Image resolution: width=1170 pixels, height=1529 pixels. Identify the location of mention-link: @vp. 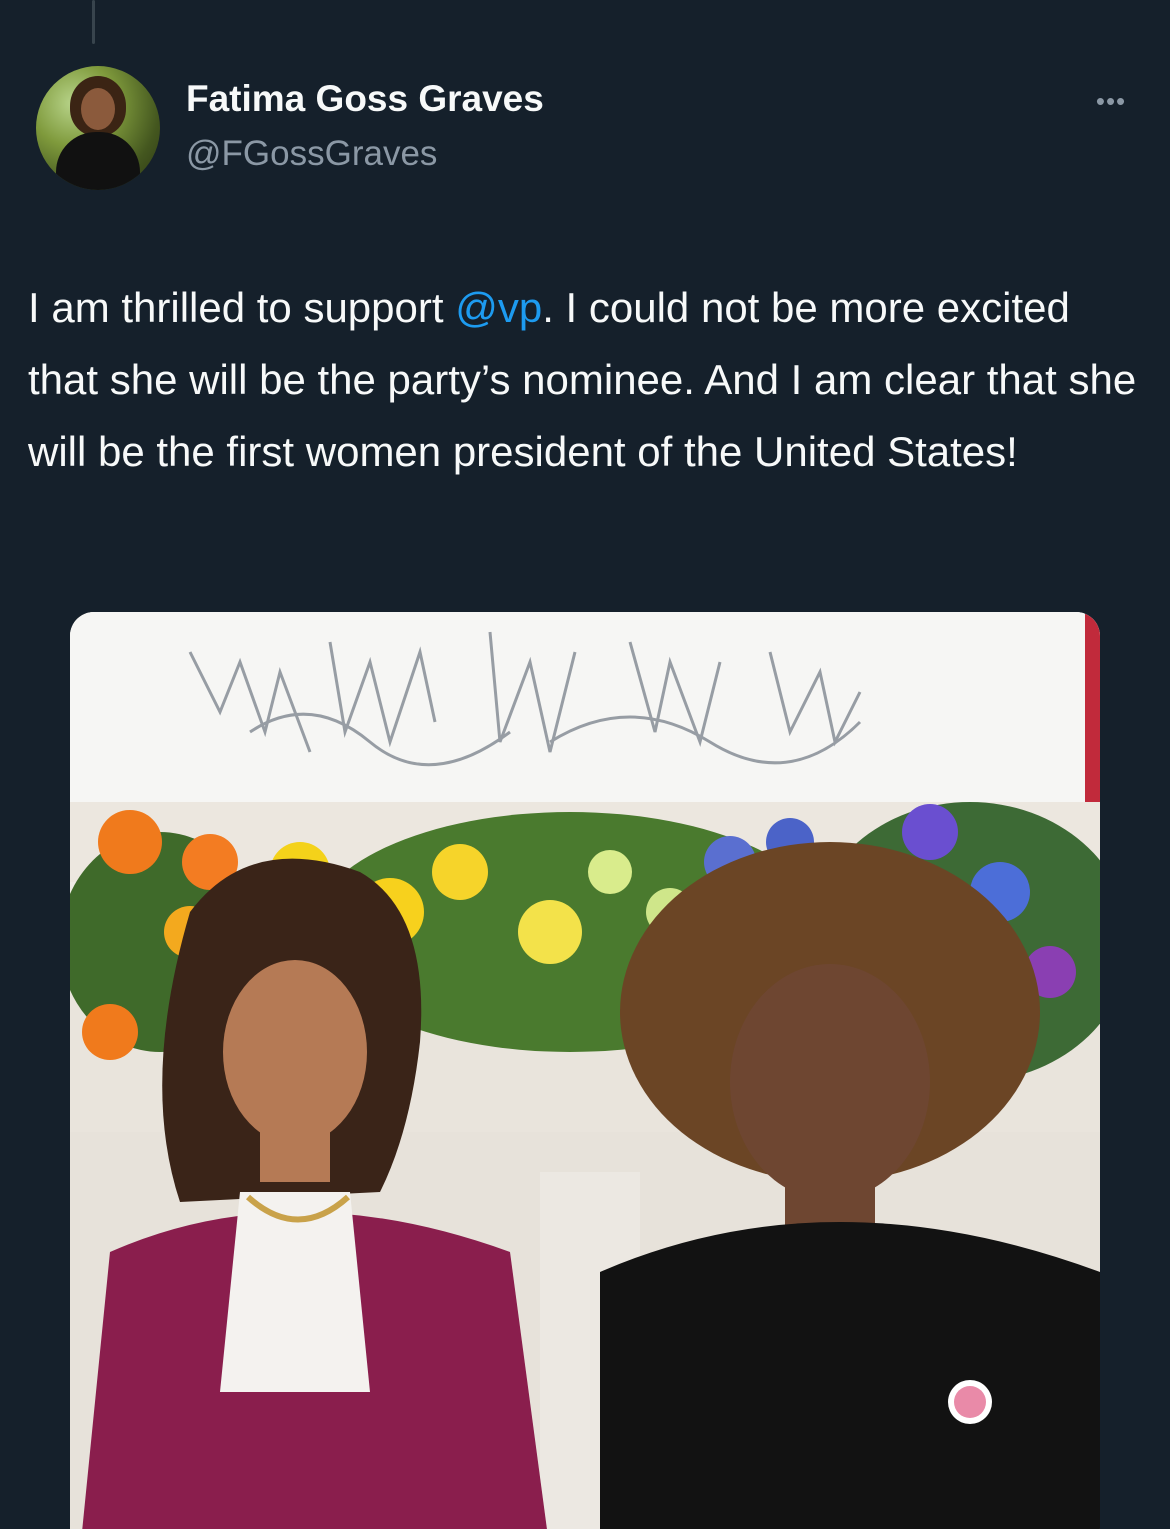
(498, 307).